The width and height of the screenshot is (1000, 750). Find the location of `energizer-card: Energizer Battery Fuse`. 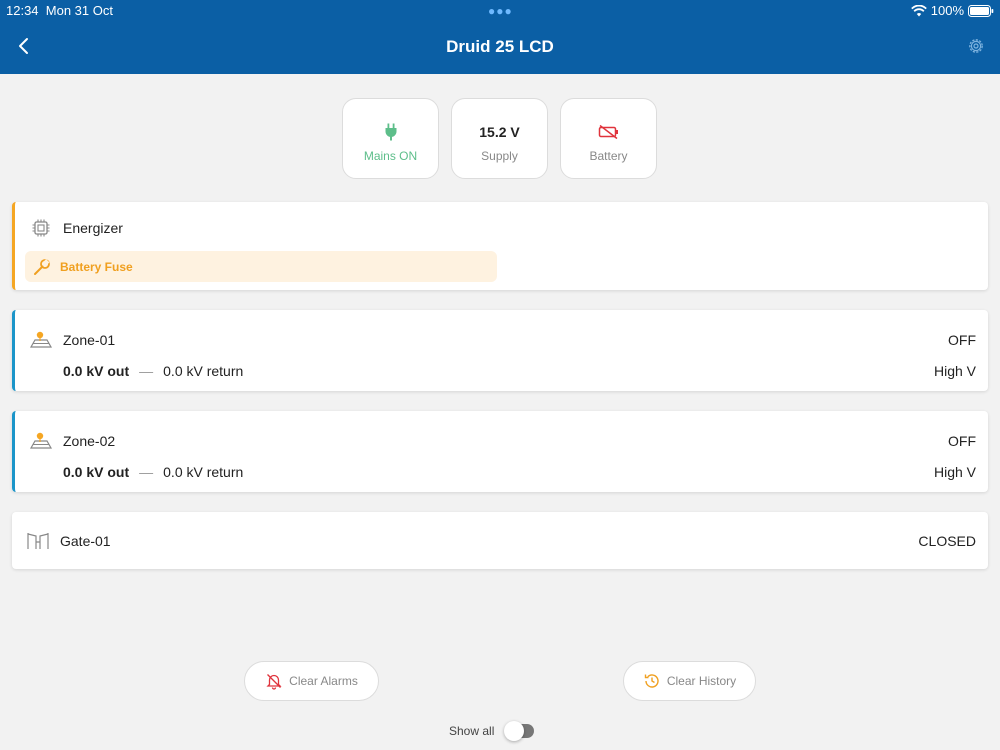

energizer-card: Energizer Battery Fuse is located at coordinates (500, 246).